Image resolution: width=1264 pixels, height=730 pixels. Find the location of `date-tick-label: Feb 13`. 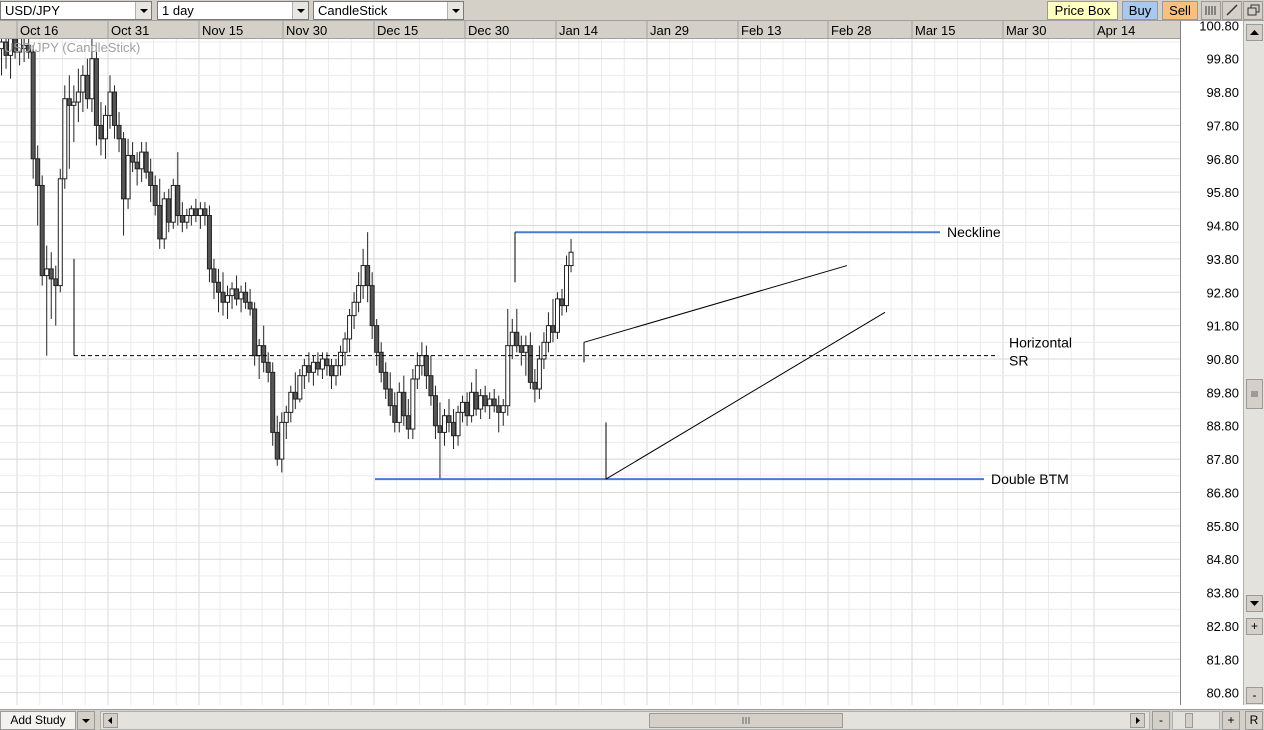

date-tick-label: Feb 13 is located at coordinates (761, 30).